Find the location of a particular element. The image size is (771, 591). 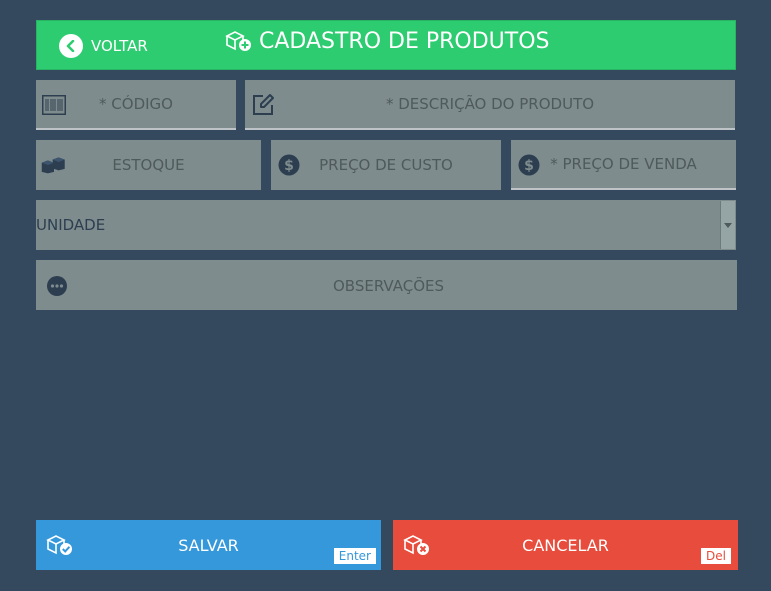

observacoes-input is located at coordinates (388, 286).